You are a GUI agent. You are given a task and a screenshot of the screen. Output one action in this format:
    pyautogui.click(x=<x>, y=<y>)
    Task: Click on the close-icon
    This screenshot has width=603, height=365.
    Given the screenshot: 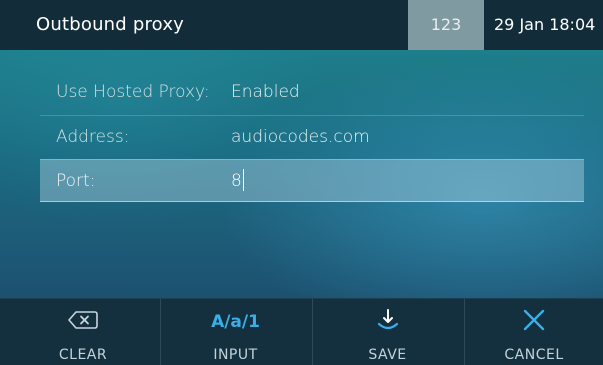 What is the action you would take?
    pyautogui.click(x=534, y=322)
    